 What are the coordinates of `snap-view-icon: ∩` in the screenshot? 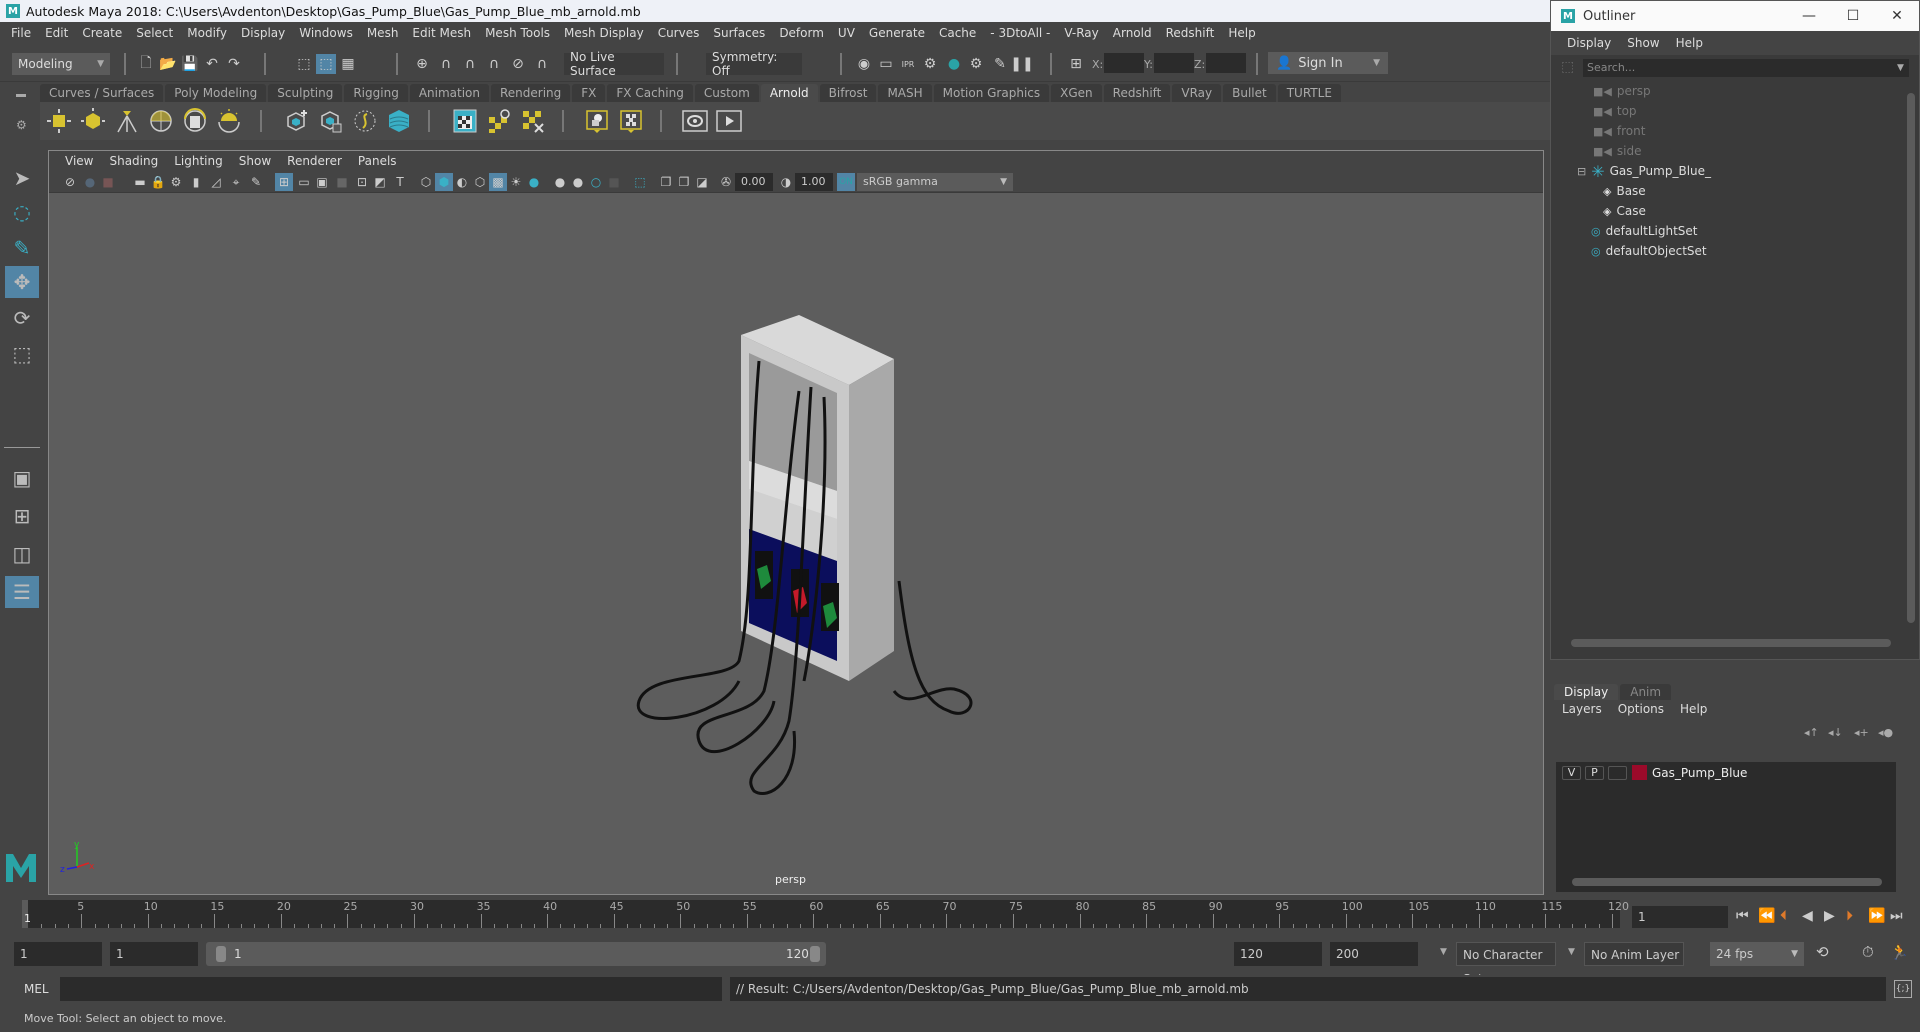 It's located at (494, 64).